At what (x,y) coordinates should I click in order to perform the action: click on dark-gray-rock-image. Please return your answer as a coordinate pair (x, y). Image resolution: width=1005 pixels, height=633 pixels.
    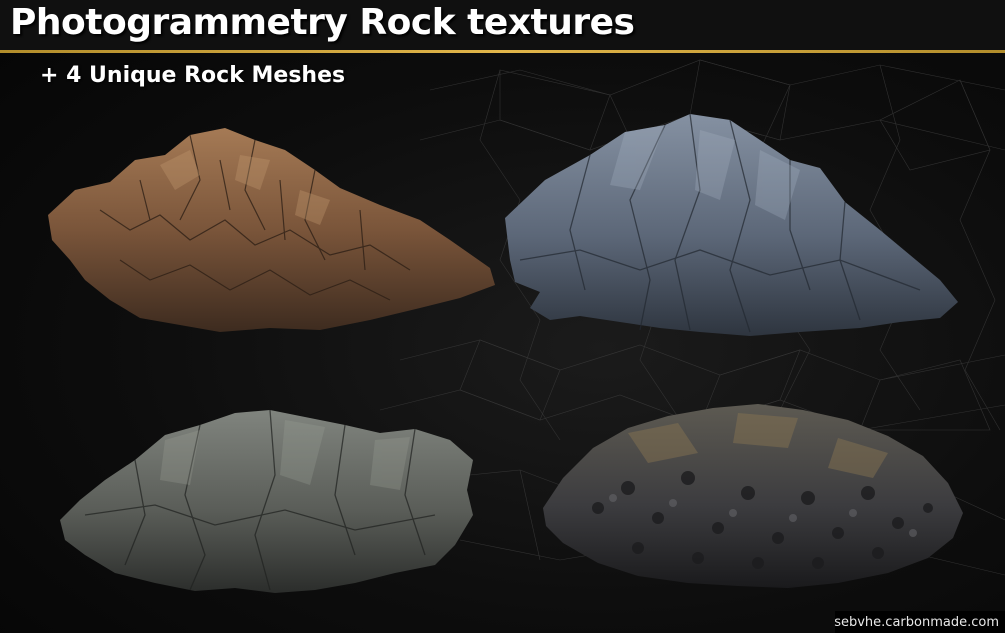
    Looking at the image, I should click on (266, 501).